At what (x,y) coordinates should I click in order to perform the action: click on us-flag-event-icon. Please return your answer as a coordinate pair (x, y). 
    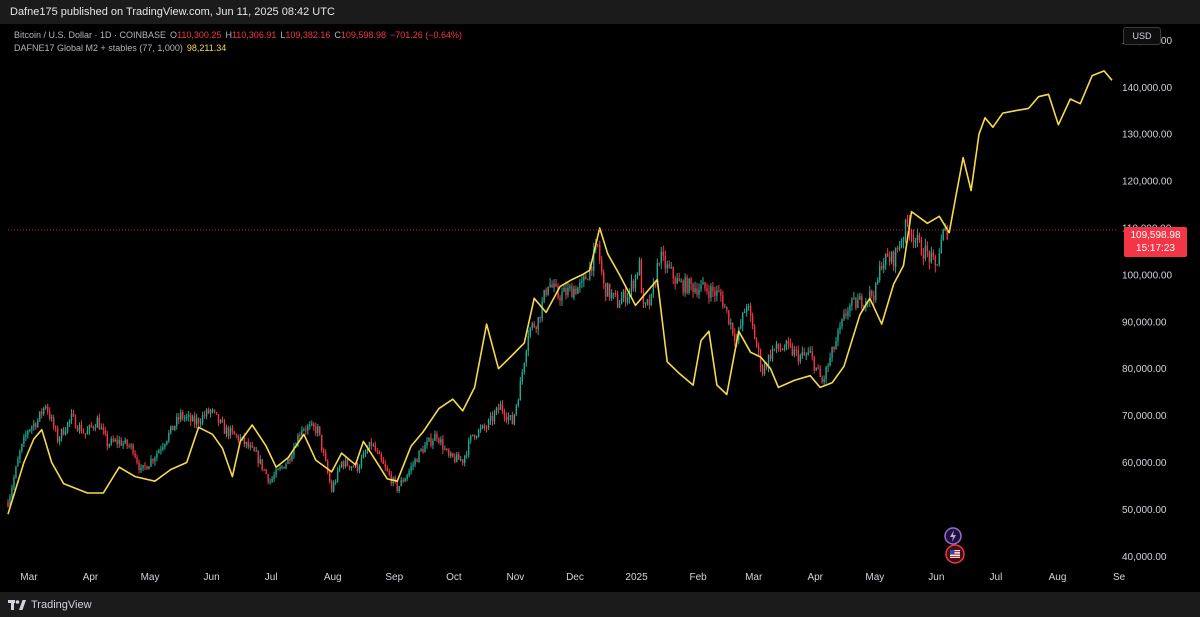
    Looking at the image, I should click on (955, 554).